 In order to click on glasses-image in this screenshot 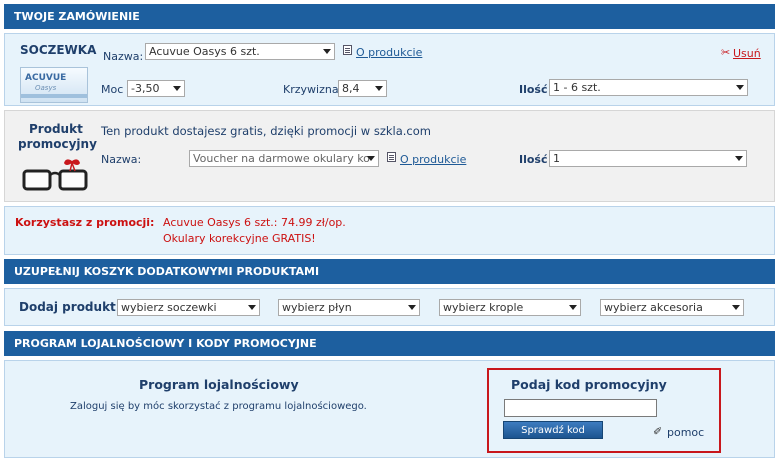, I will do `click(55, 175)`.